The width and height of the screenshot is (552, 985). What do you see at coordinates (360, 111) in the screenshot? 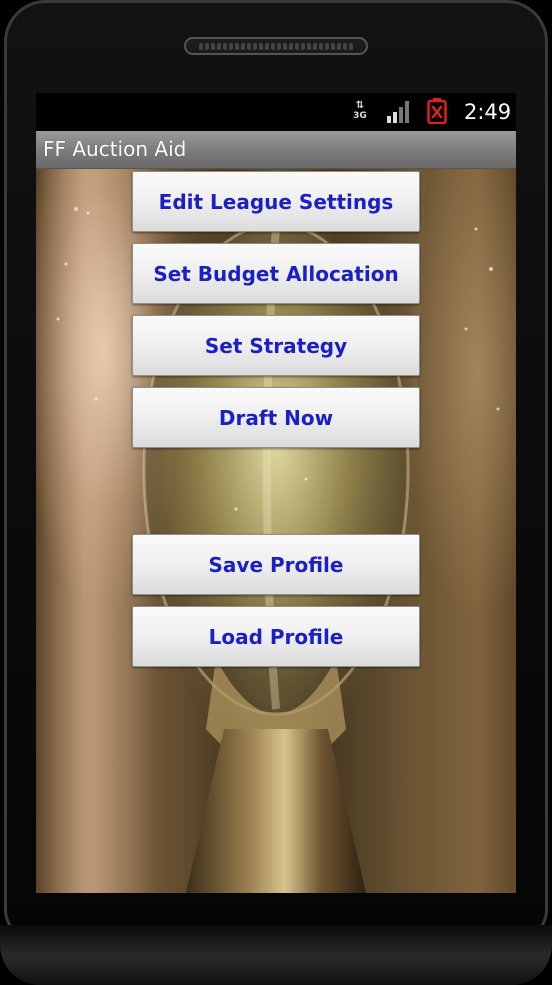
I see `data-arrows-icon: ⇅ 3G` at bounding box center [360, 111].